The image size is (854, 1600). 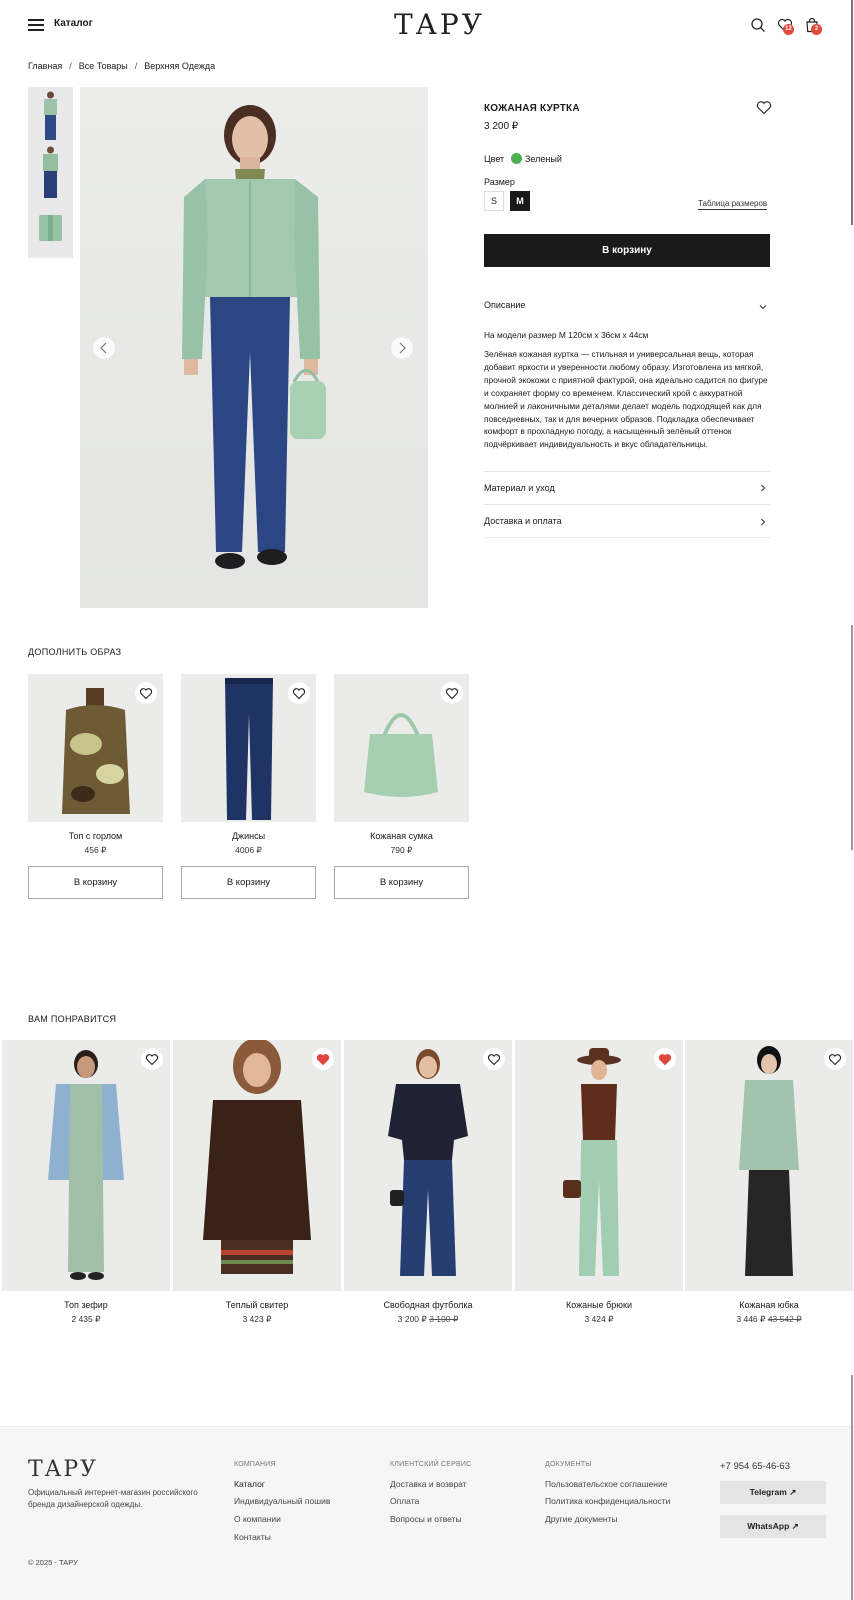 I want to click on catalog-link: Каталог, so click(x=73, y=23).